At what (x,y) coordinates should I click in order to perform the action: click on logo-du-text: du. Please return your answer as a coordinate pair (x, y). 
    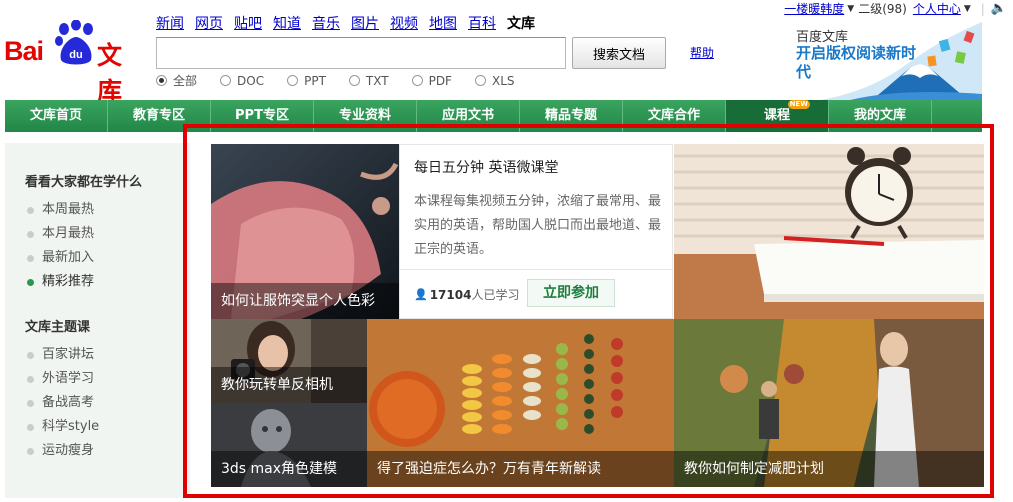
    Looking at the image, I should click on (75, 55).